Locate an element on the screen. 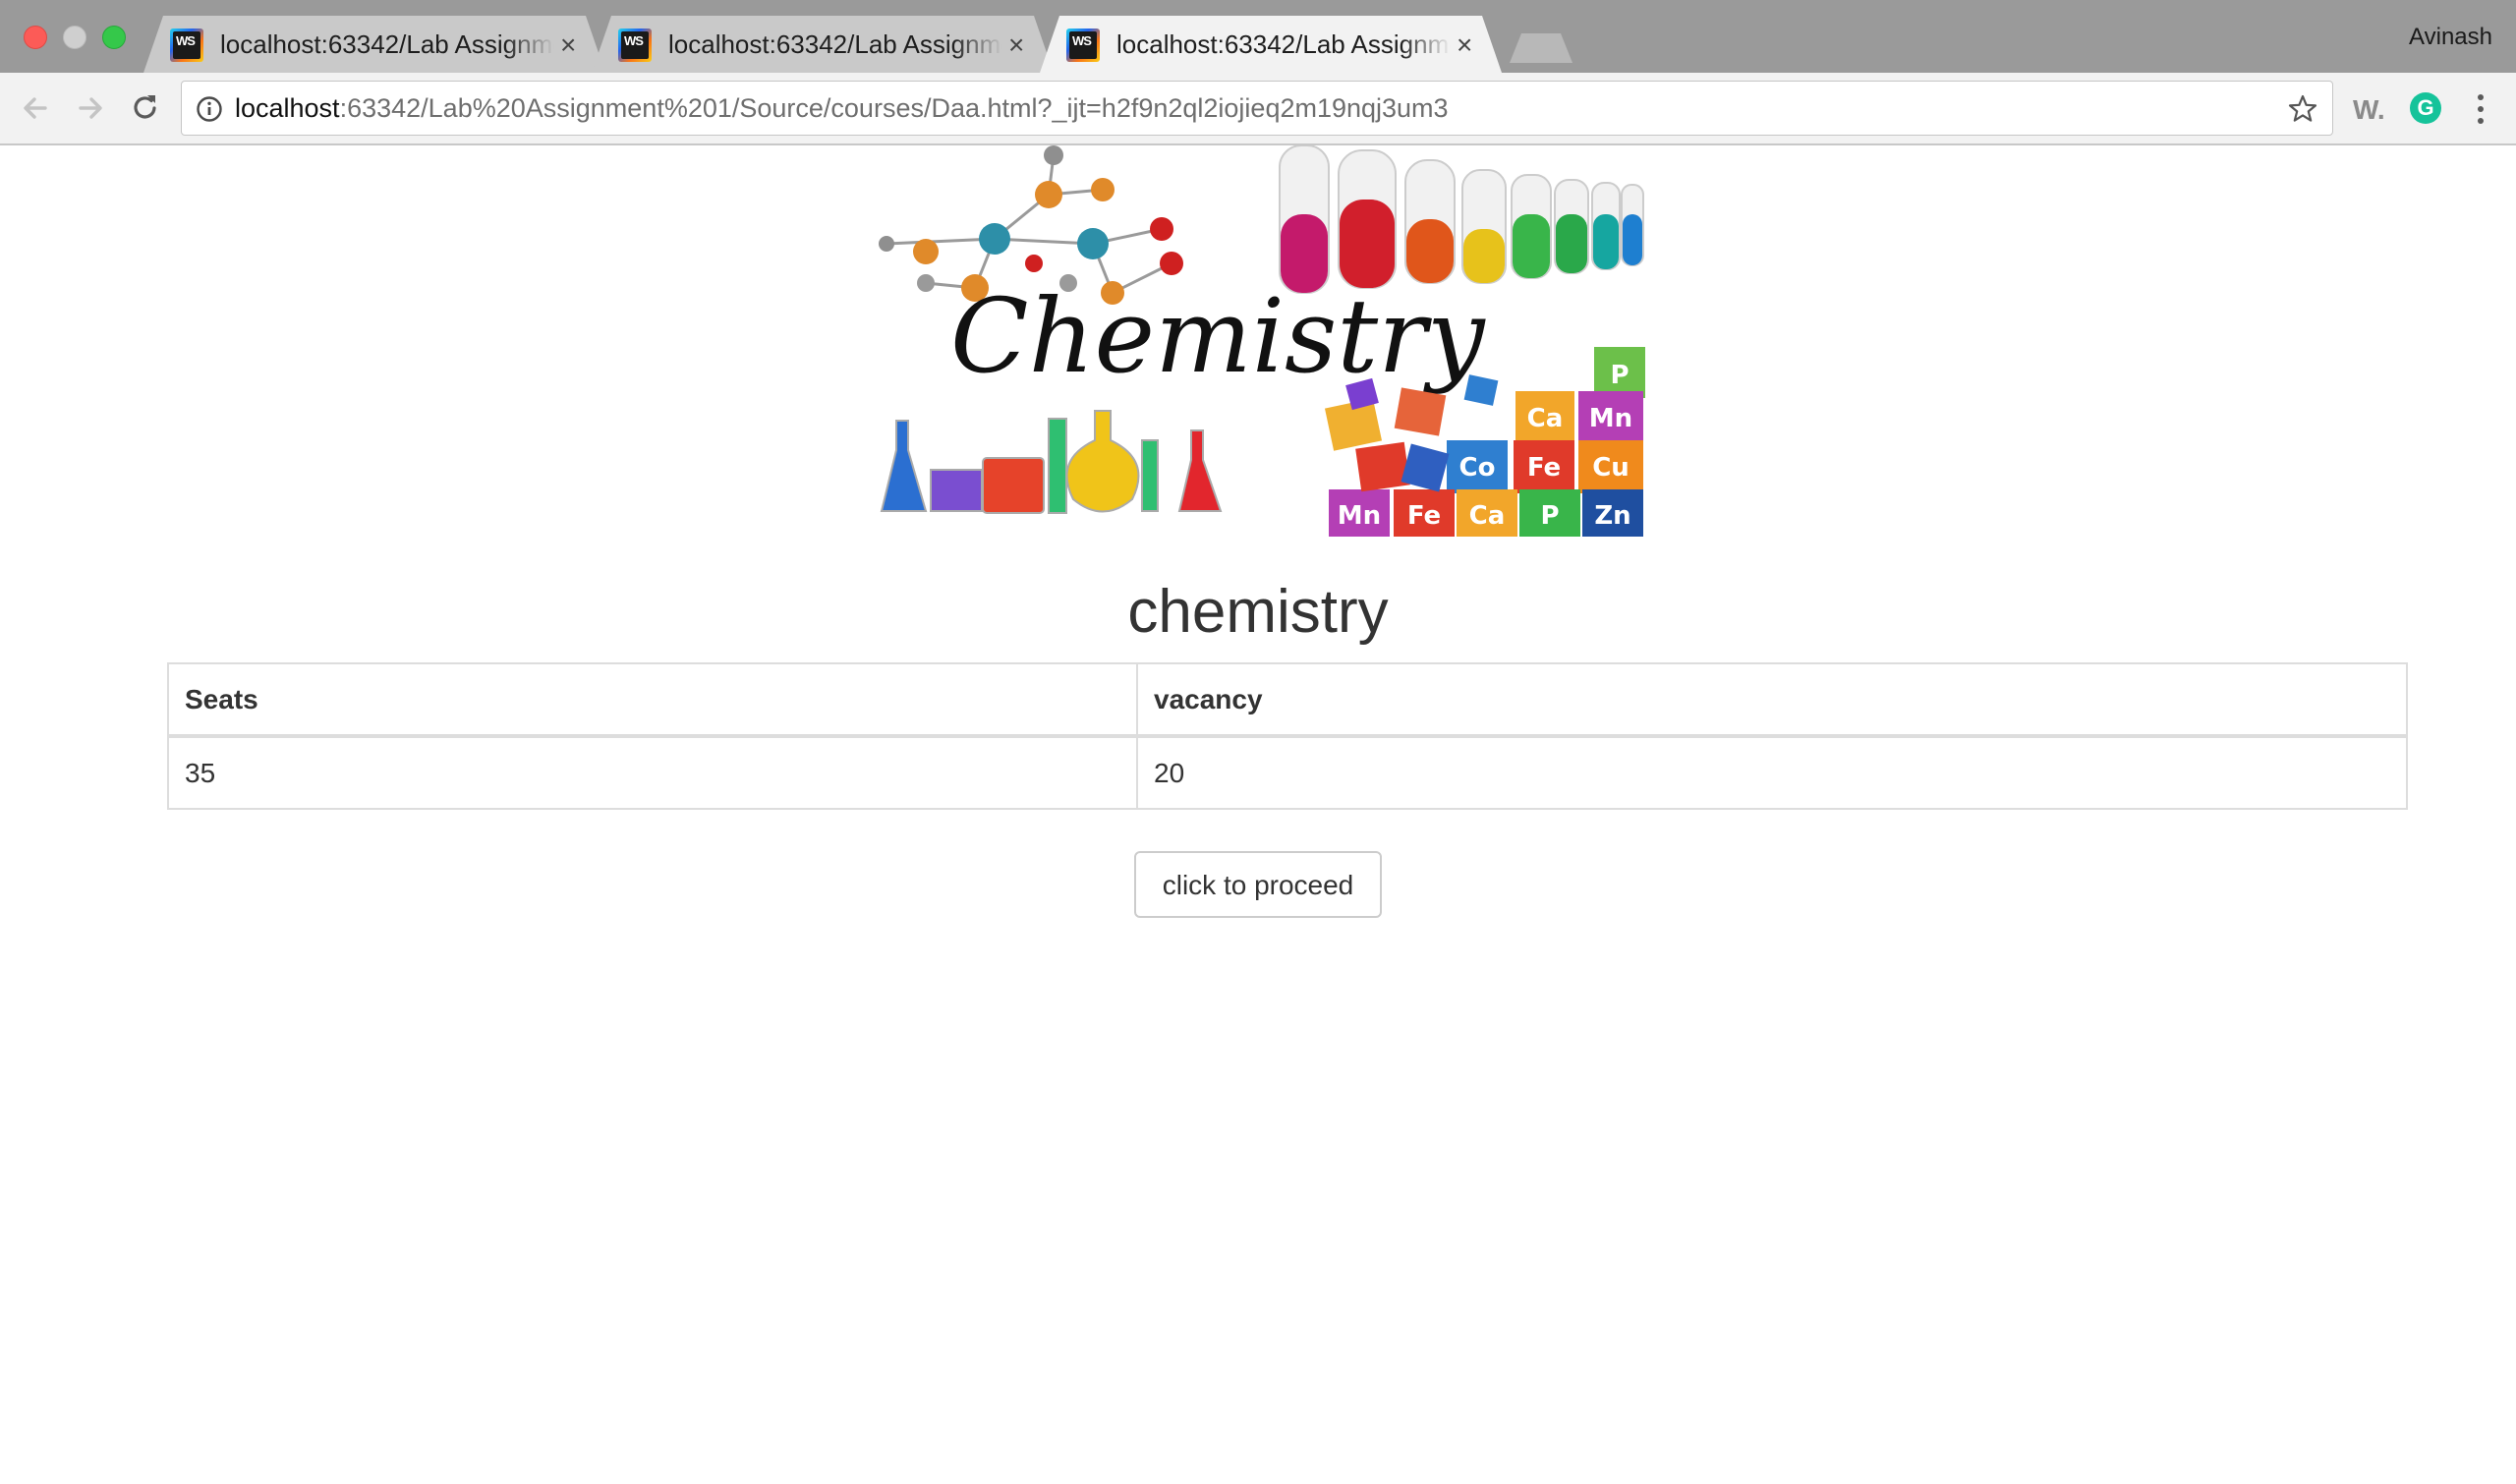  window-close-button is located at coordinates (35, 37).